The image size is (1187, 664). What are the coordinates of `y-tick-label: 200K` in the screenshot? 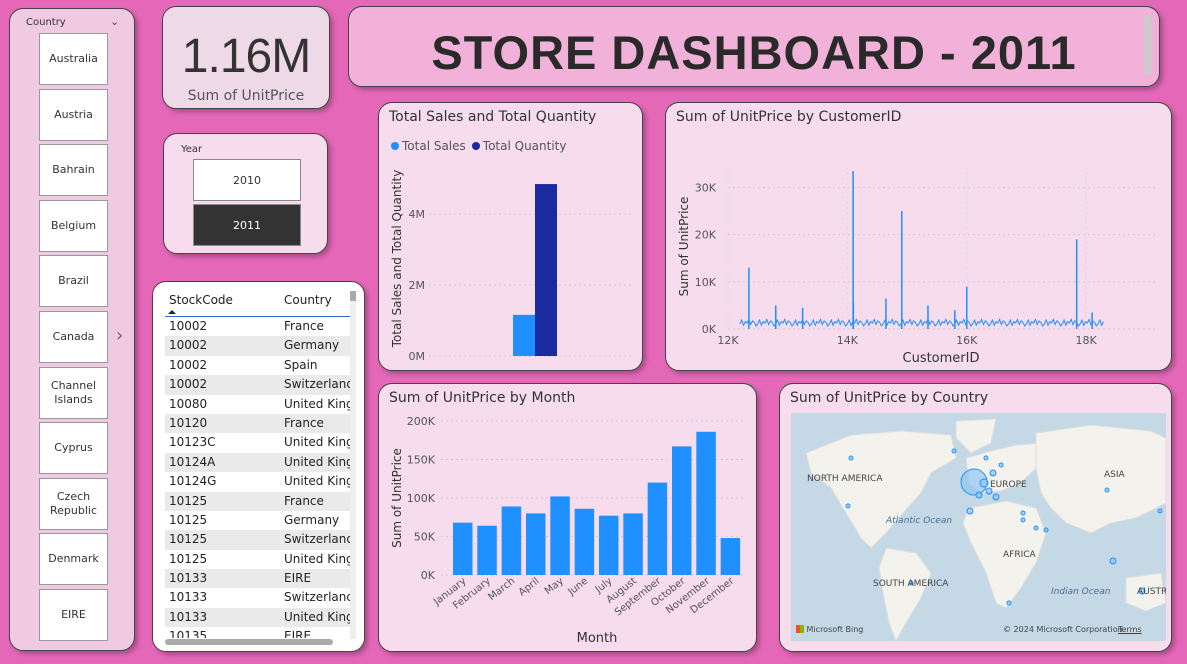 It's located at (421, 421).